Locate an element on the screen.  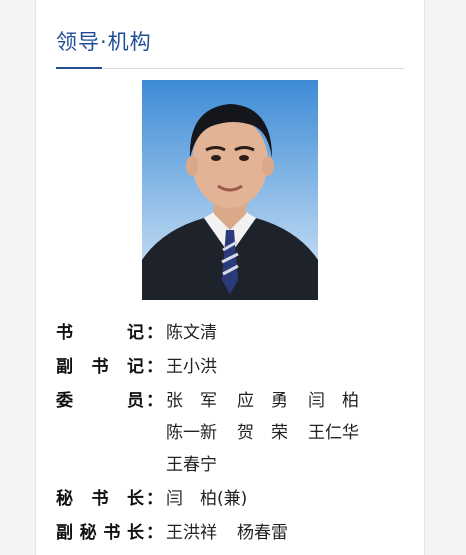
role-holders: 张 军应 勇闫 柏陈一新贺 荣王仁华 王春宁 is located at coordinates (276, 434).